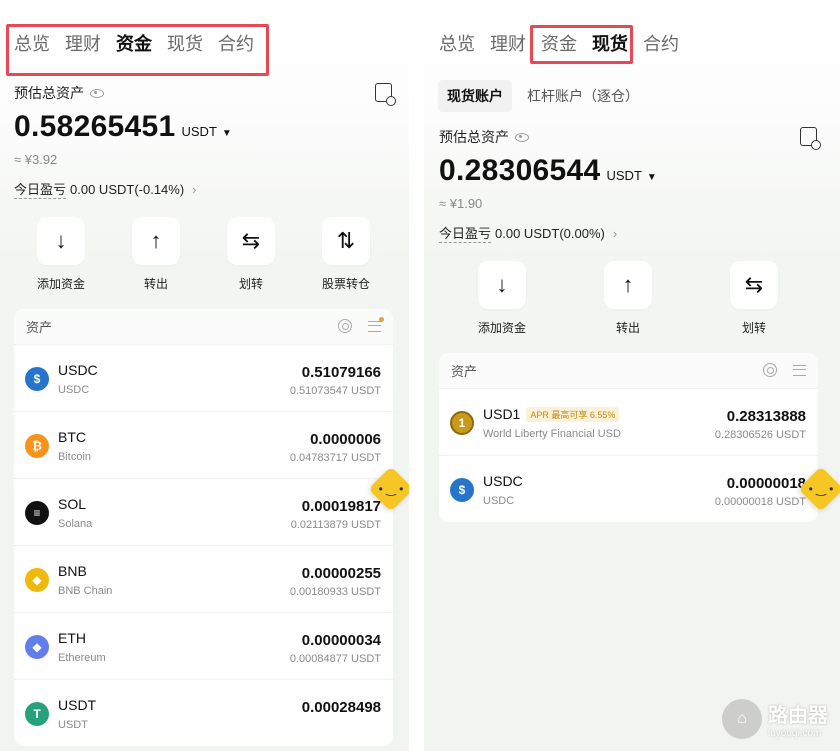 The width and height of the screenshot is (840, 751). Describe the element at coordinates (573, 414) in the screenshot. I see `apr-badge: APR 最高可享 6.55%` at that location.